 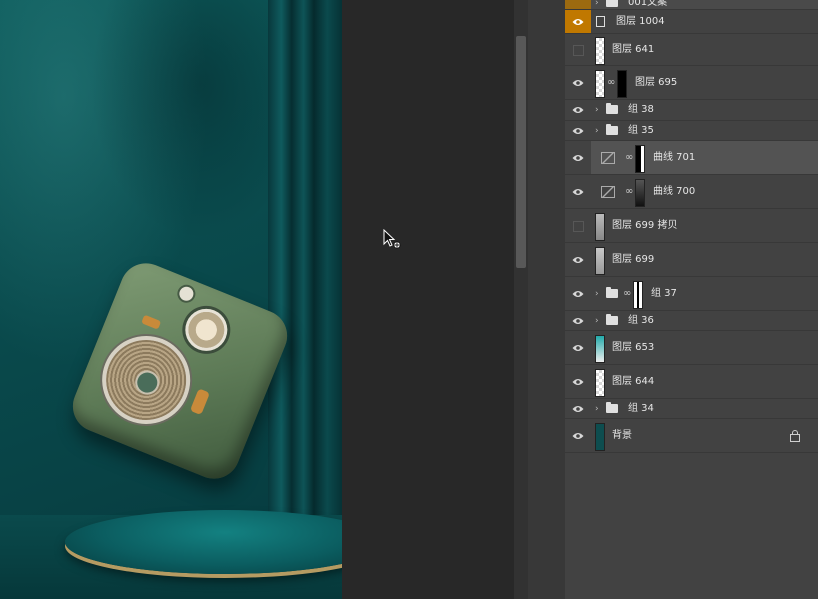 I want to click on layer-row: 图层 1004, so click(x=691, y=22).